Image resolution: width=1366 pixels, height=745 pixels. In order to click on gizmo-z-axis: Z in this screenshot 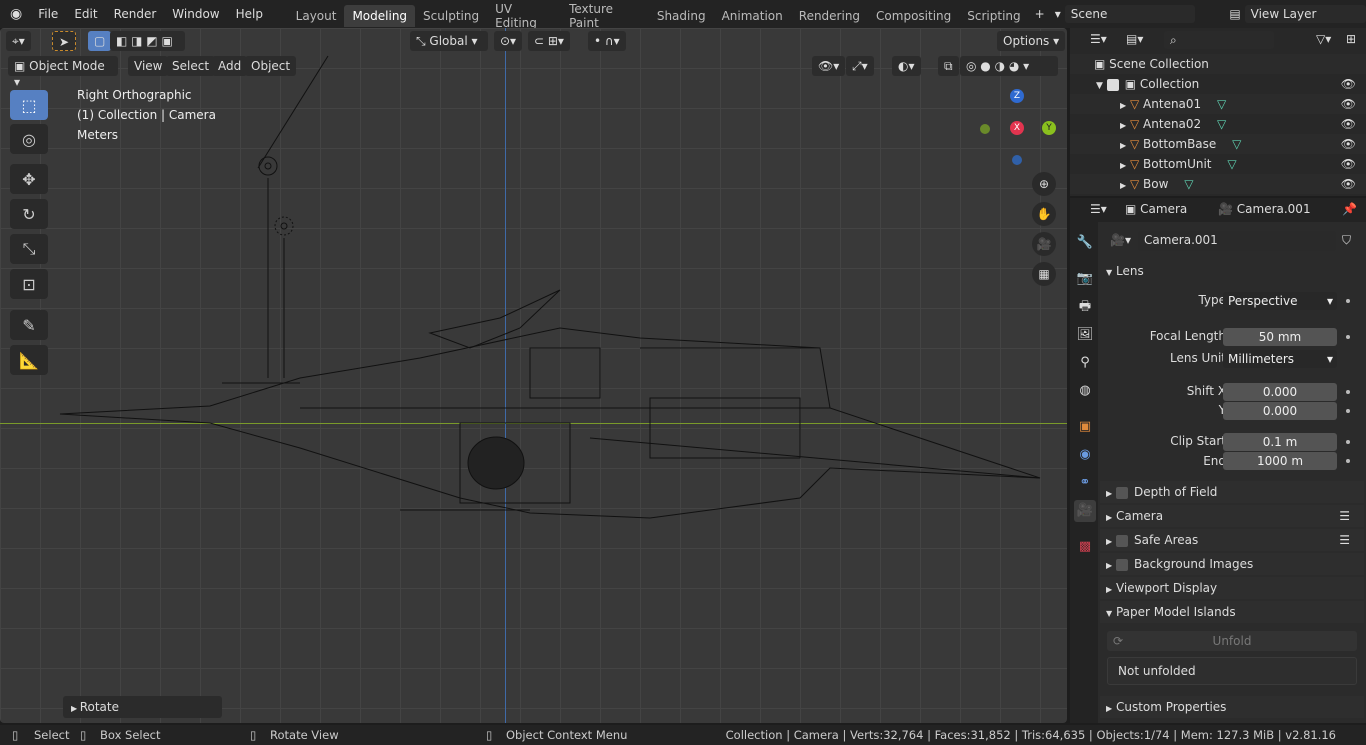, I will do `click(1017, 96)`.